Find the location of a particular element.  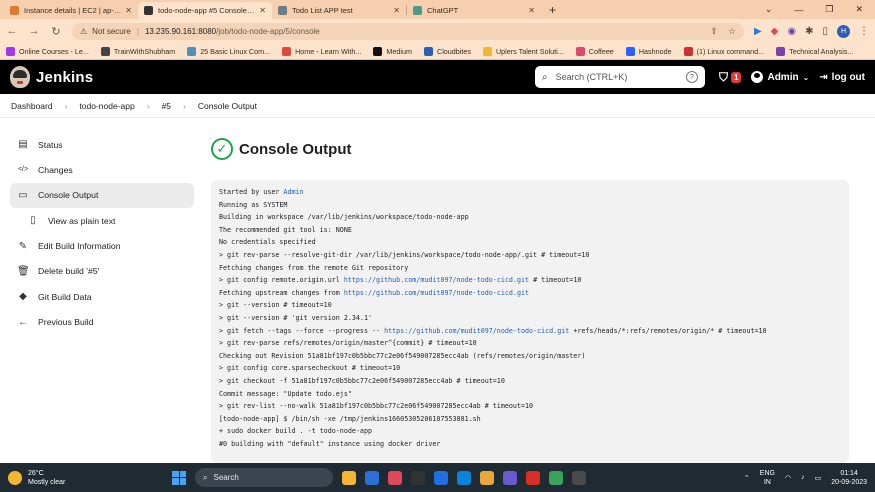

puzzle-icon: ✱ is located at coordinates (809, 31).